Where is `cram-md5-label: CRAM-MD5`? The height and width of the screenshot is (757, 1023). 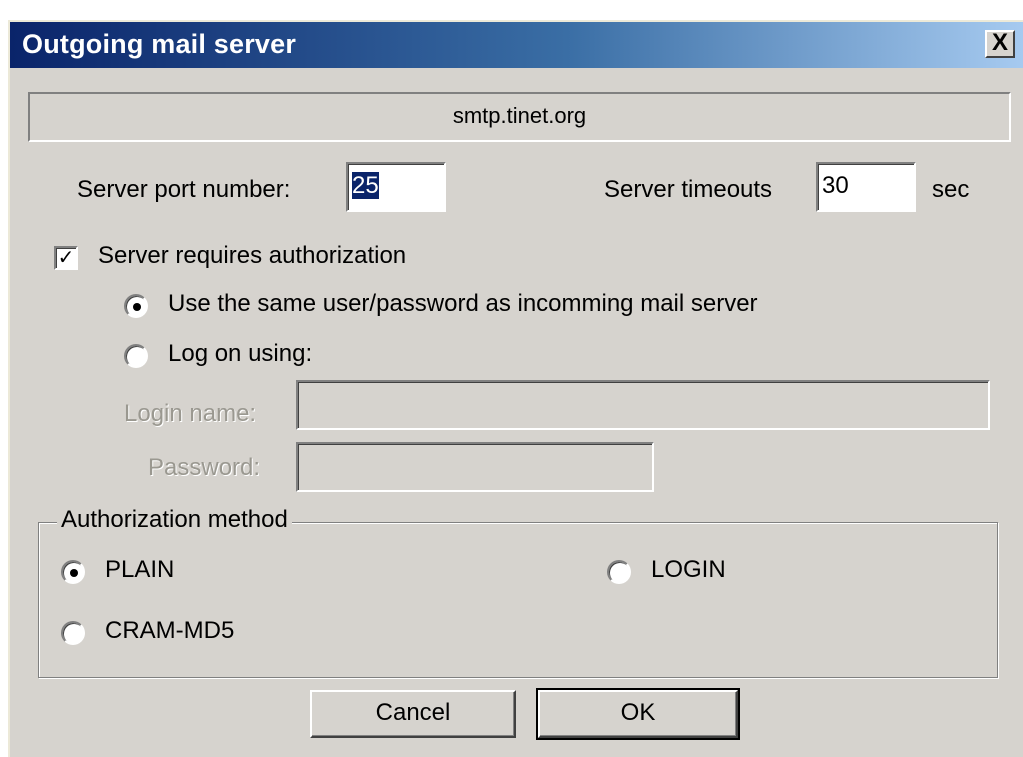
cram-md5-label: CRAM-MD5 is located at coordinates (170, 630).